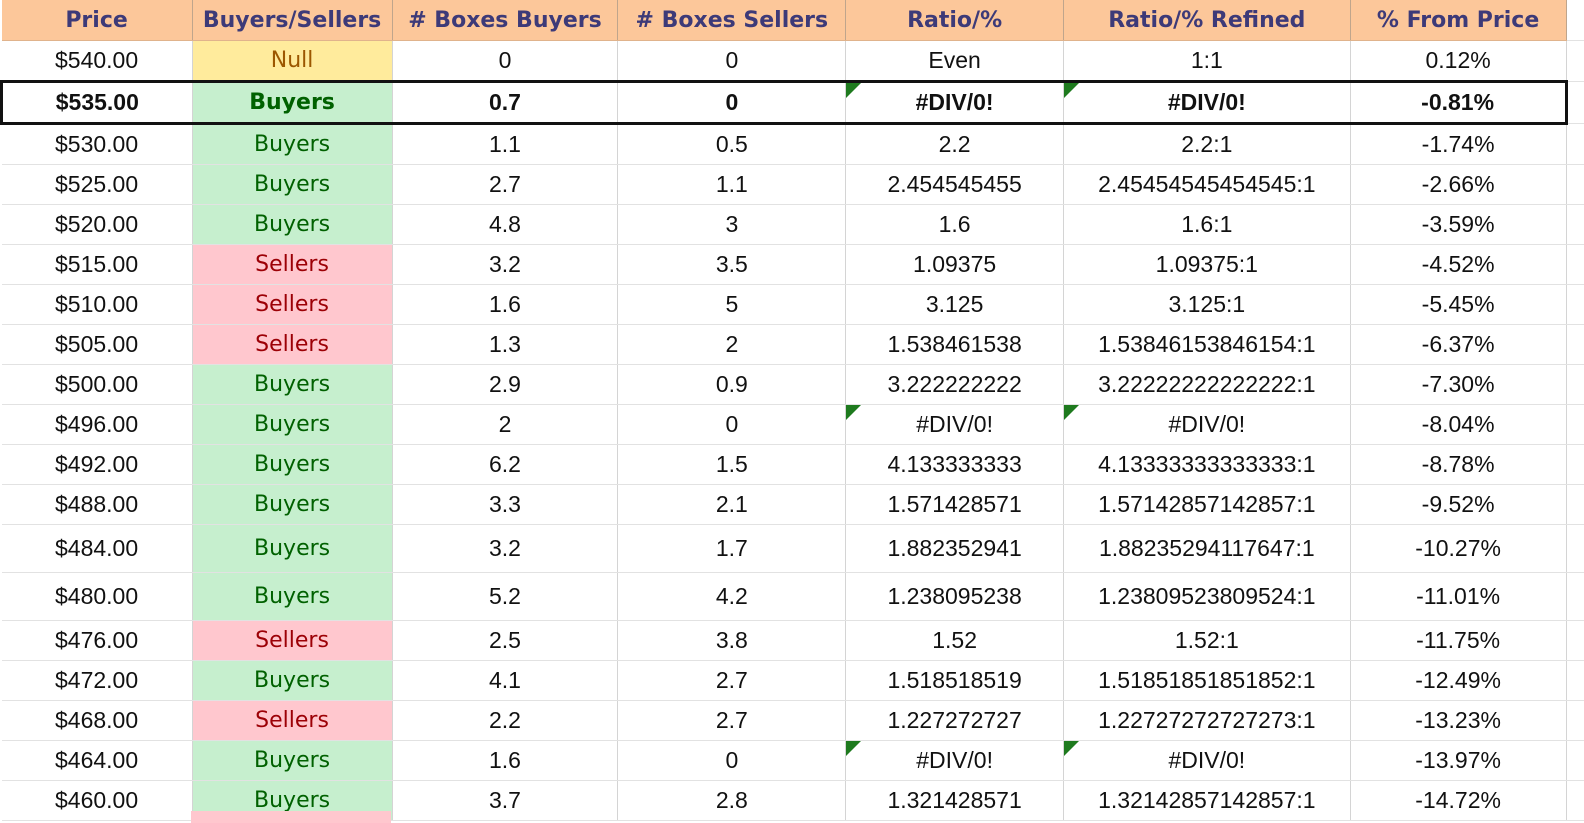 The height and width of the screenshot is (823, 1584). Describe the element at coordinates (1458, 185) in the screenshot. I see `pct-from-price-cell: -2.66%` at that location.